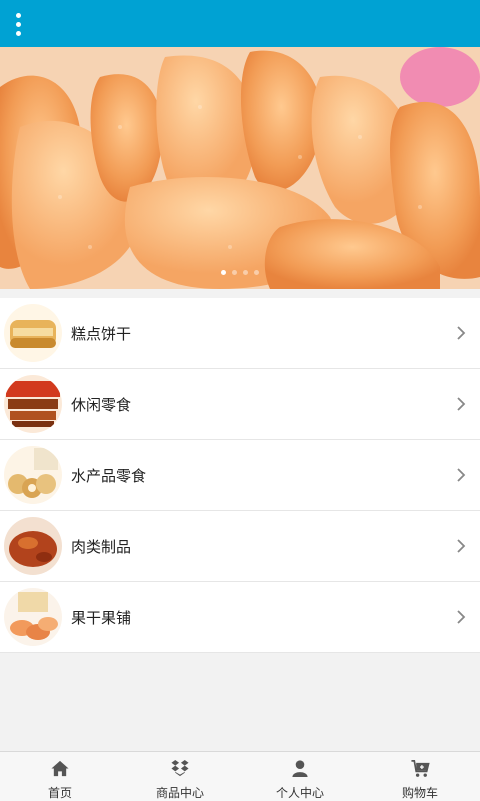 The image size is (480, 801). I want to click on nav-label: 个人中心, so click(299, 793).